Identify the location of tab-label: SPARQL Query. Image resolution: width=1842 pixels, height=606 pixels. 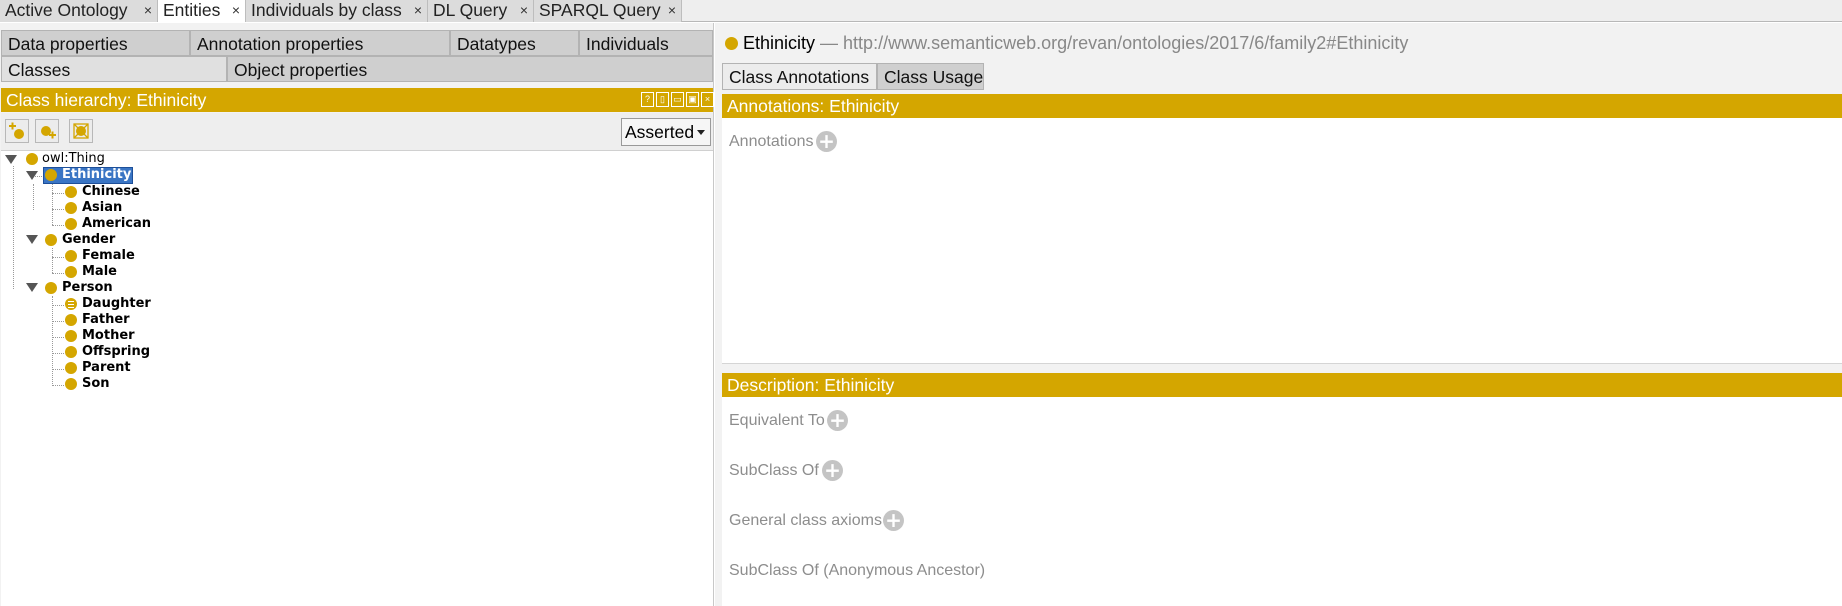
(600, 10).